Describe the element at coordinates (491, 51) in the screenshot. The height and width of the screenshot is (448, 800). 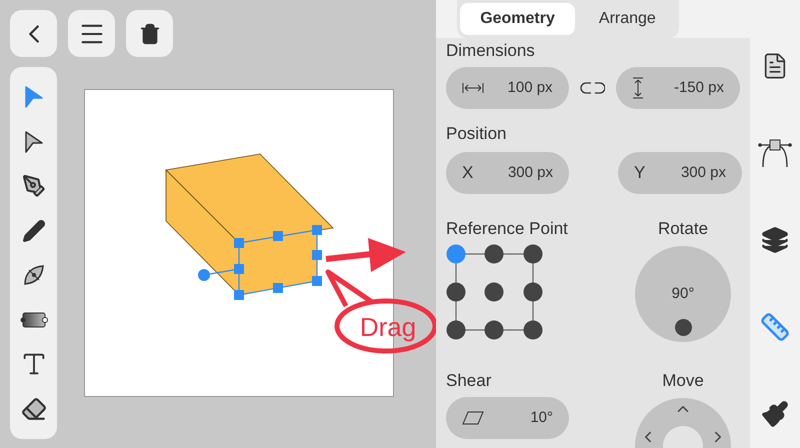
I see `section-title: Dimensions` at that location.